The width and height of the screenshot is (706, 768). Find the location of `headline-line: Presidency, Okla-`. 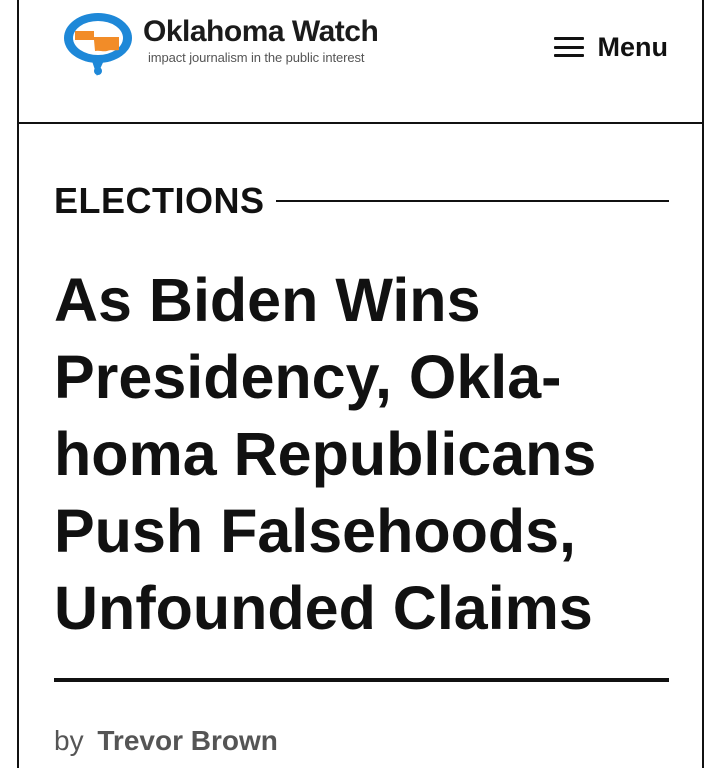

headline-line: Presidency, Okla- is located at coordinates (308, 377).